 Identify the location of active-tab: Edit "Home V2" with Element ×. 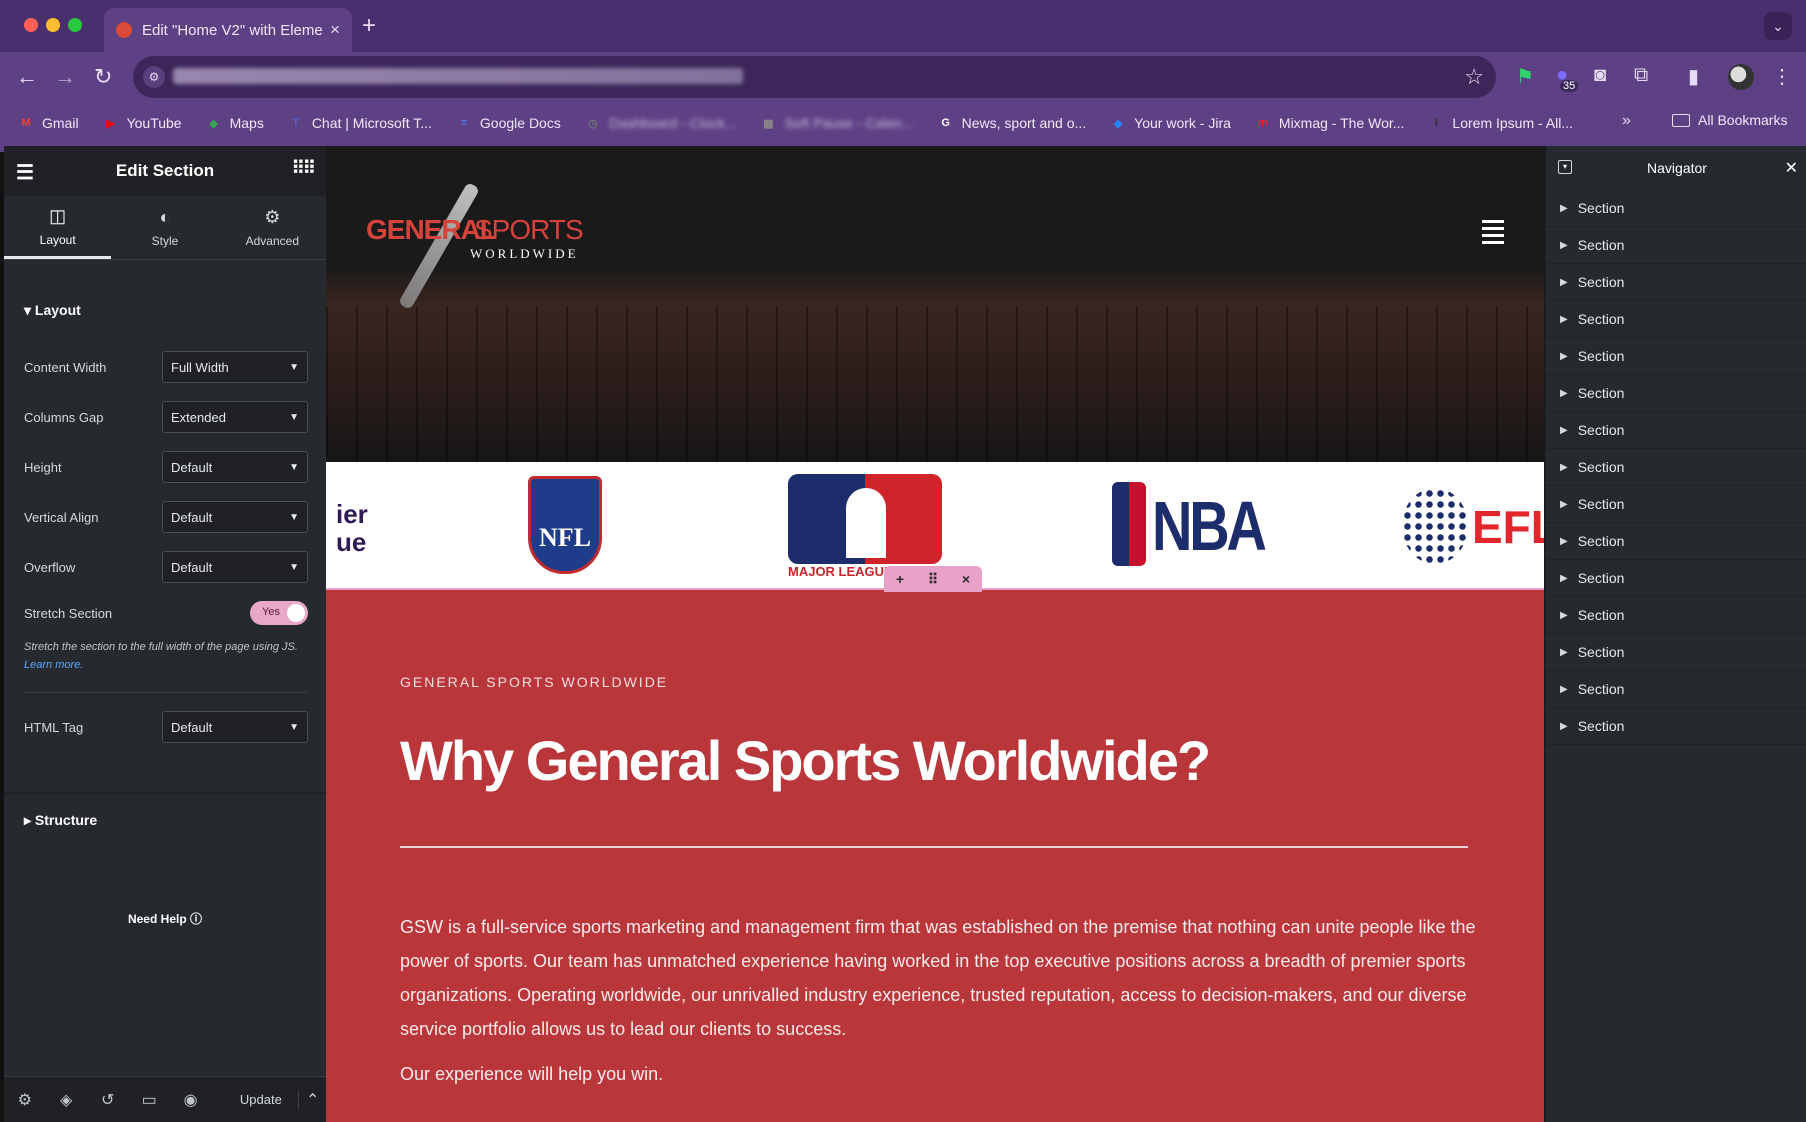
(228, 30).